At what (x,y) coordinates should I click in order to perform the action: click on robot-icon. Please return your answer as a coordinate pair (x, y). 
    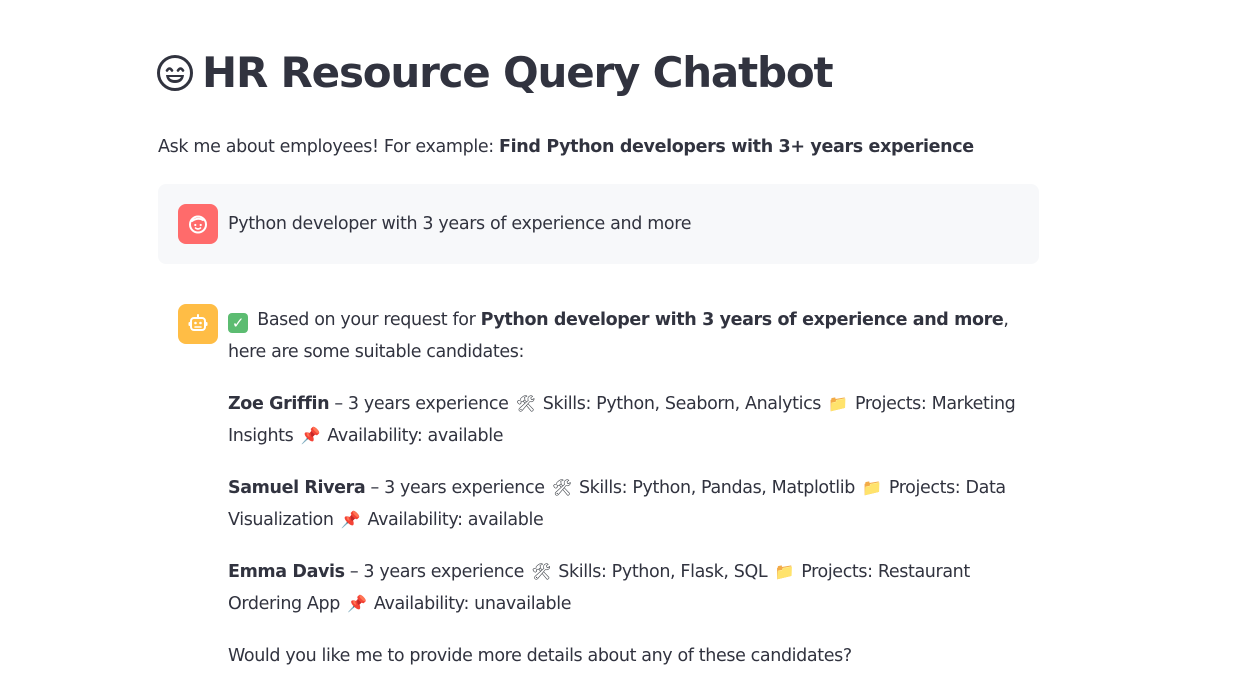
    Looking at the image, I should click on (198, 322).